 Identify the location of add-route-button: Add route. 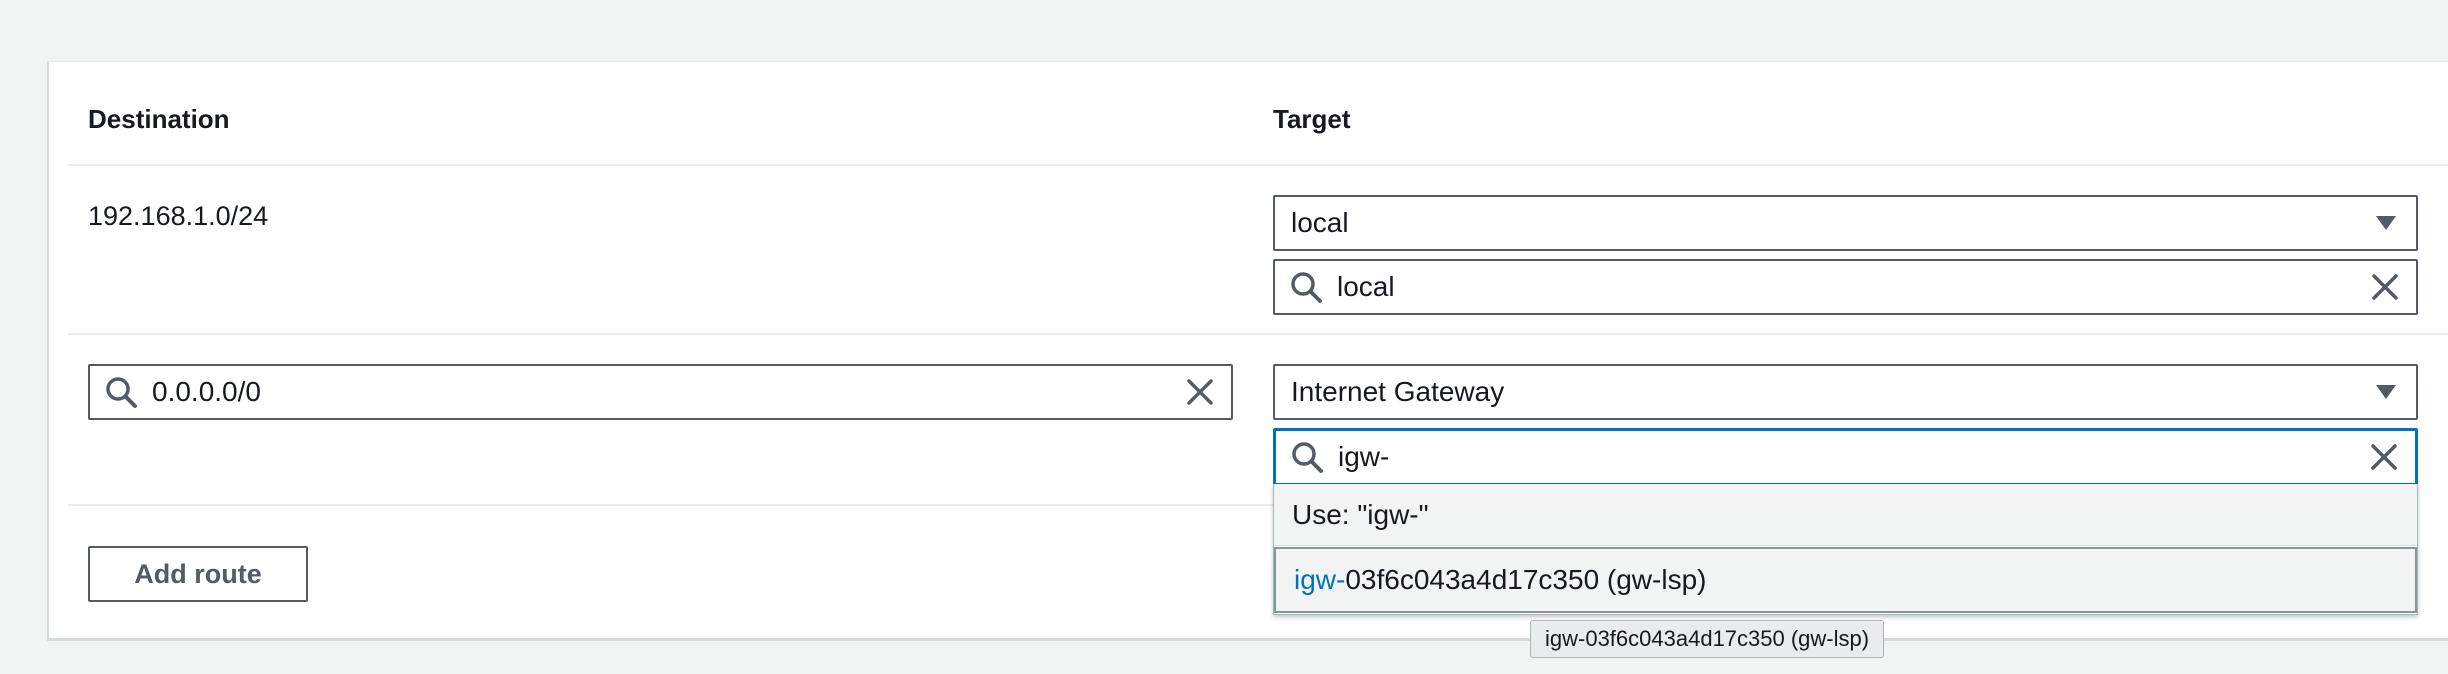
(198, 574).